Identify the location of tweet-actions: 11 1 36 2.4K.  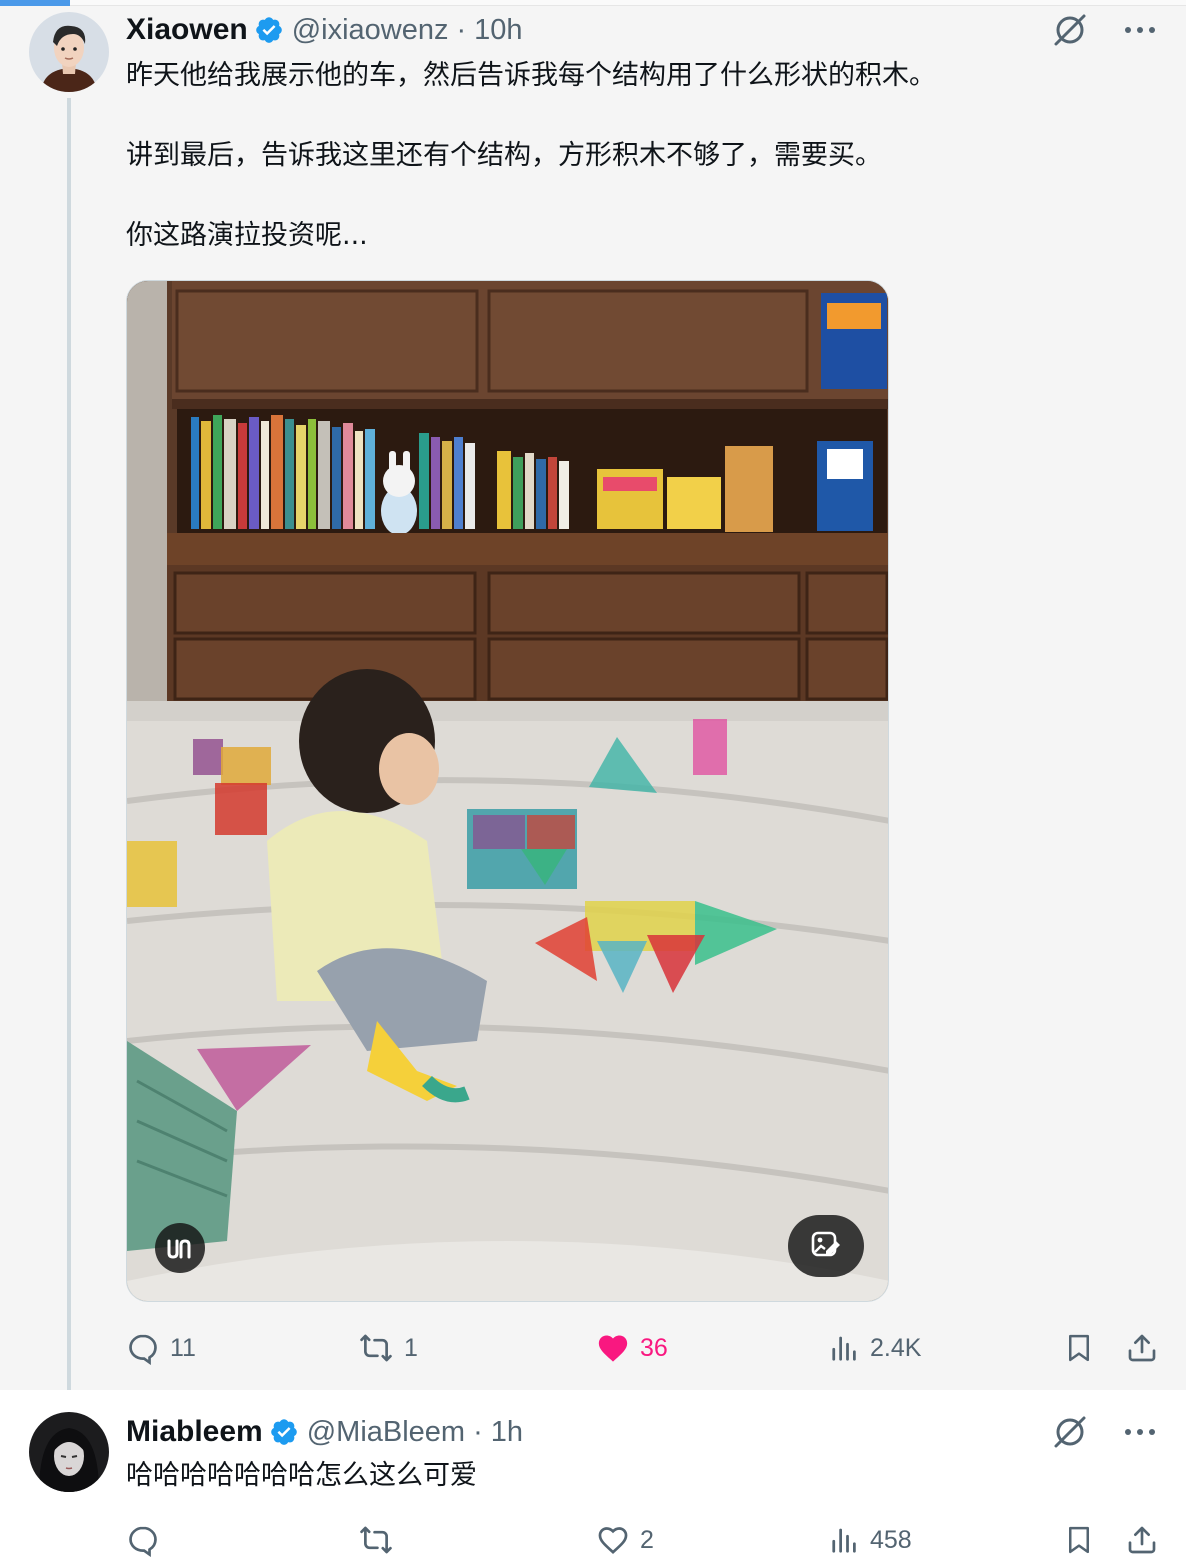
(646, 1348).